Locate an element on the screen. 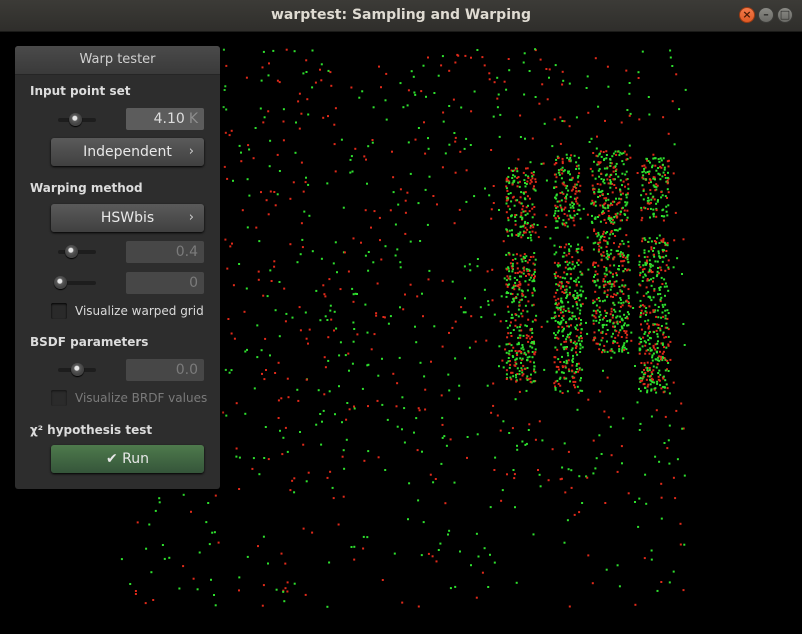  point-count-slider is located at coordinates (77, 119).